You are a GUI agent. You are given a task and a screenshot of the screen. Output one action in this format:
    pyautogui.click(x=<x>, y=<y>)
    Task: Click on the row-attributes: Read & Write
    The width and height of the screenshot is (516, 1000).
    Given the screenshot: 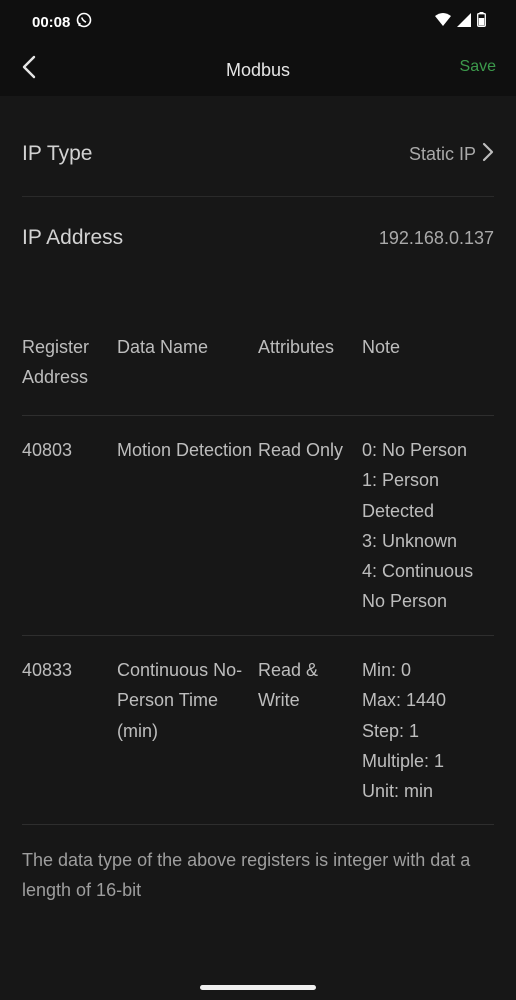 What is the action you would take?
    pyautogui.click(x=288, y=685)
    